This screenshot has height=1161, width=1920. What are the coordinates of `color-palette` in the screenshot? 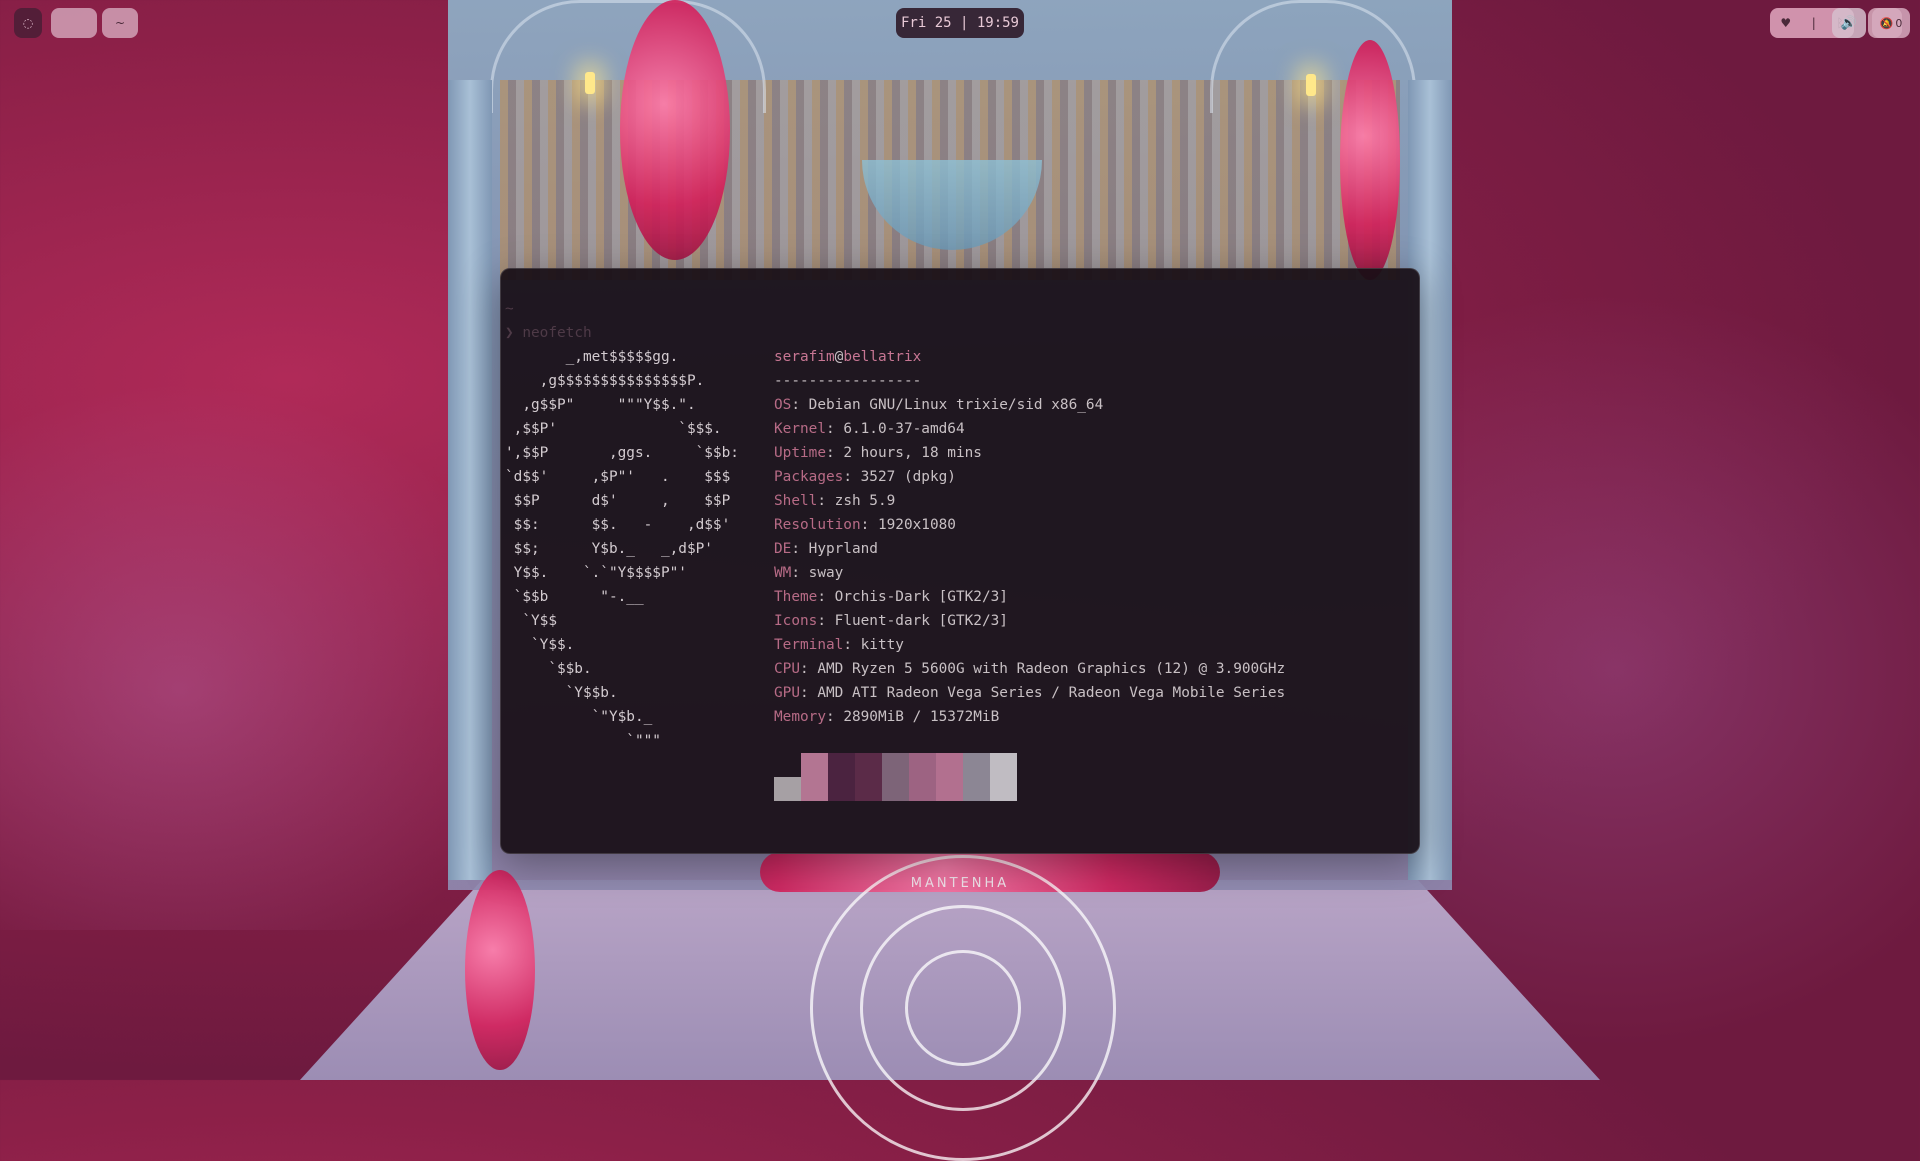 It's located at (895, 777).